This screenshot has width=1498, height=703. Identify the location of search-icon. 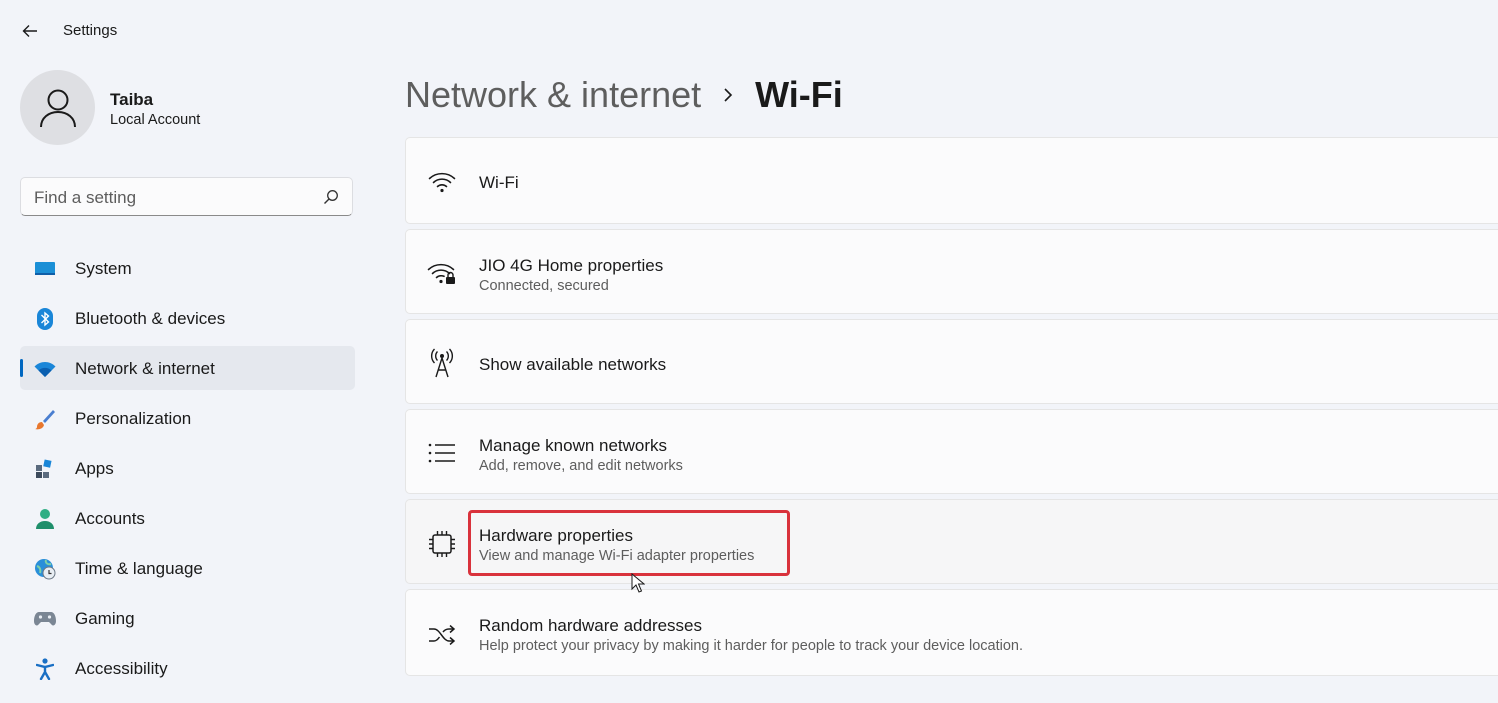
(331, 197).